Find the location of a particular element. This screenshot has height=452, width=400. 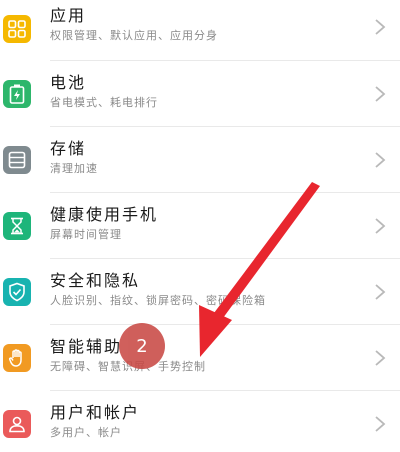

settings-item-title: 用户和帐户 is located at coordinates (95, 412).